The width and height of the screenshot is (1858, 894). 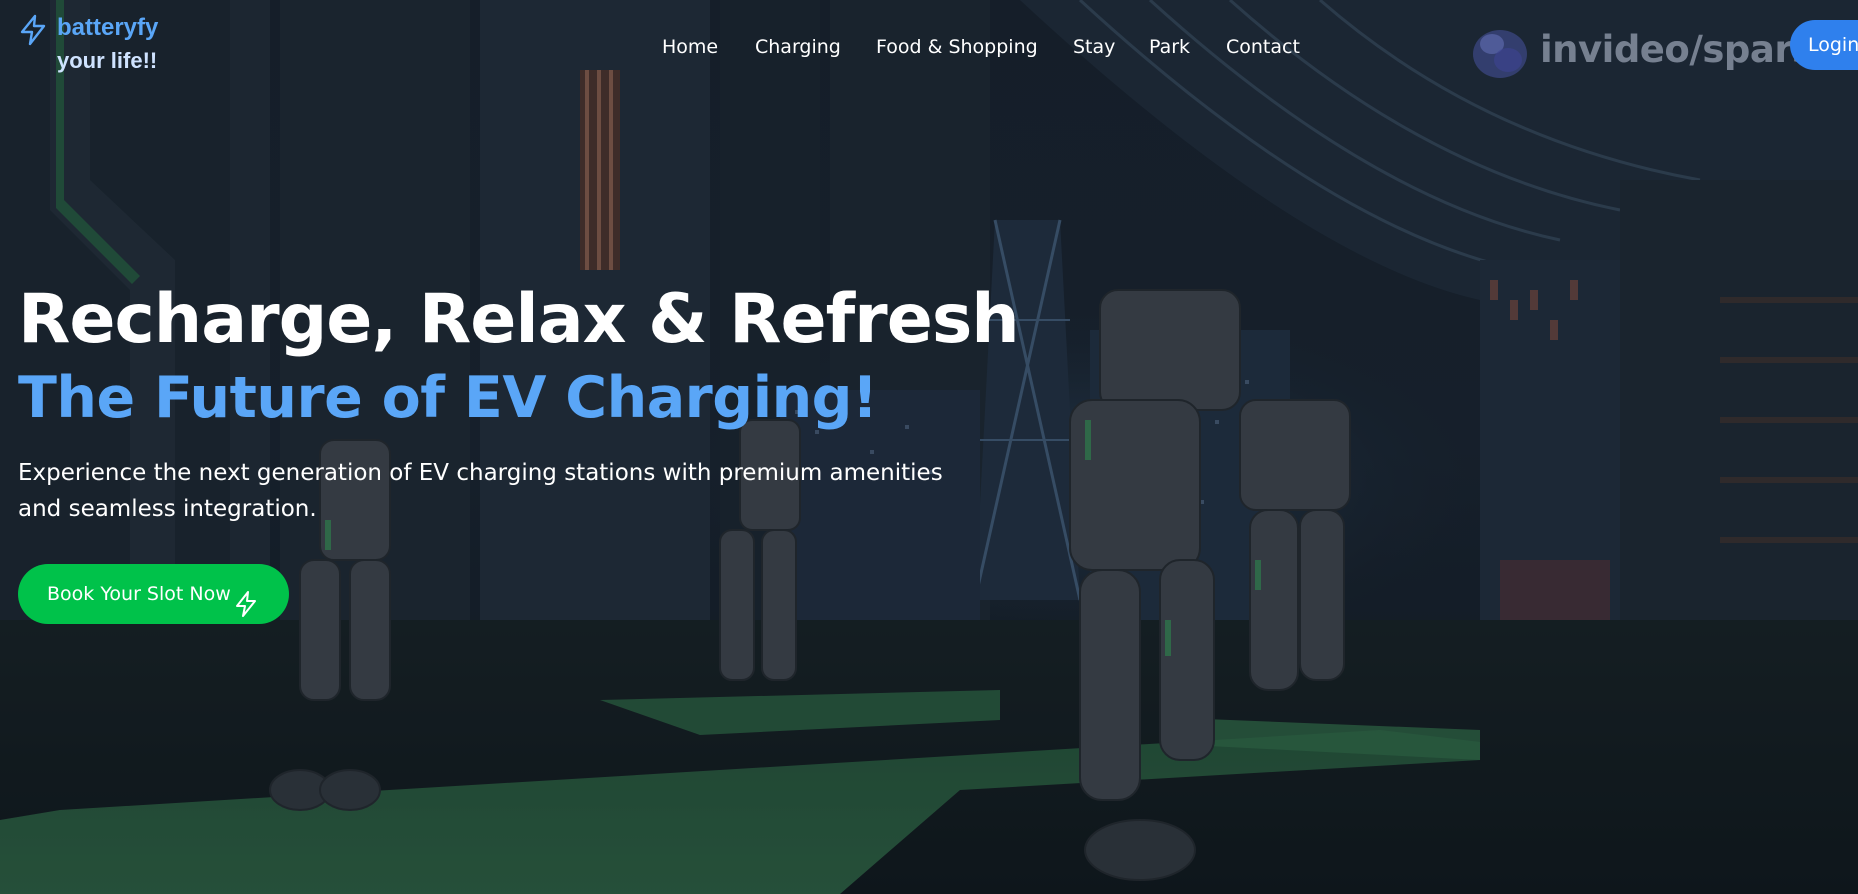 What do you see at coordinates (1263, 47) in the screenshot?
I see `nav-contact: Contact` at bounding box center [1263, 47].